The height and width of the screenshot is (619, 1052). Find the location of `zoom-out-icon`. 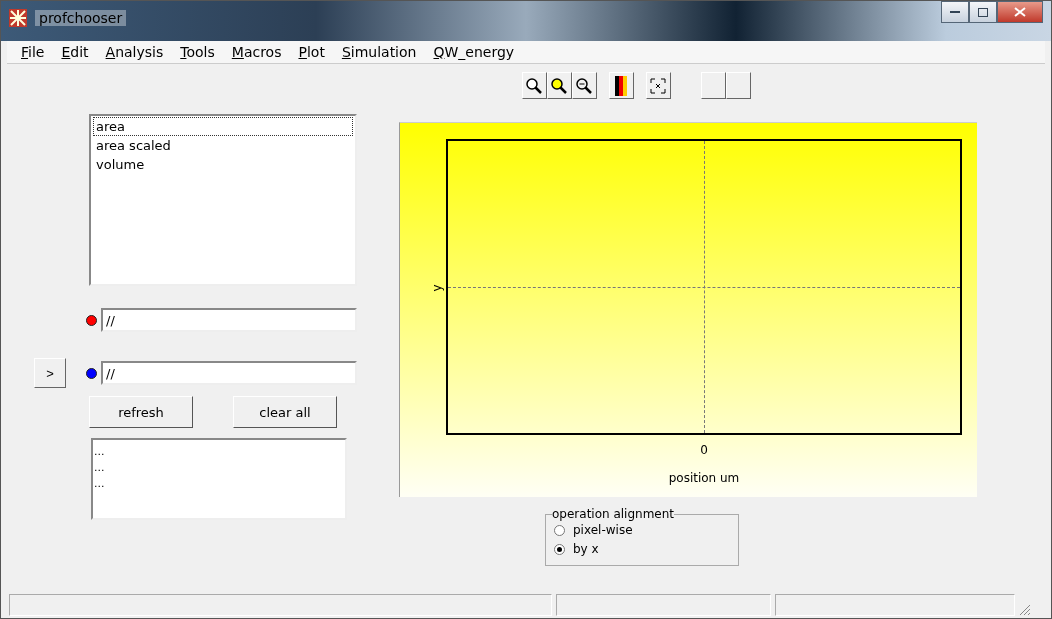

zoom-out-icon is located at coordinates (584, 85).